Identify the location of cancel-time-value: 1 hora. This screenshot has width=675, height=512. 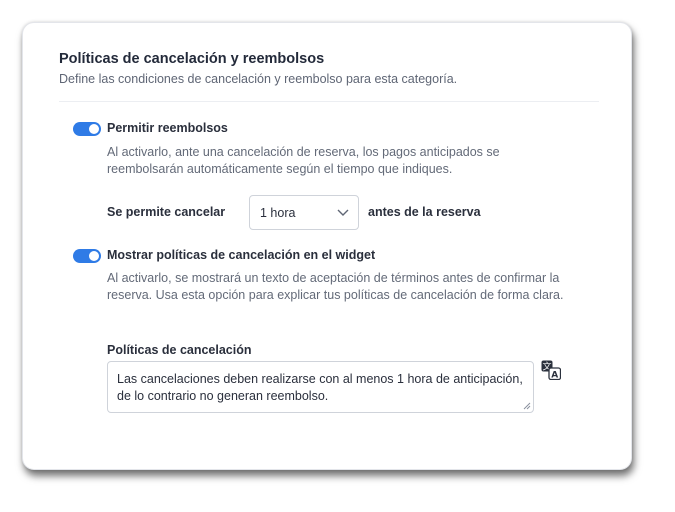
(278, 213).